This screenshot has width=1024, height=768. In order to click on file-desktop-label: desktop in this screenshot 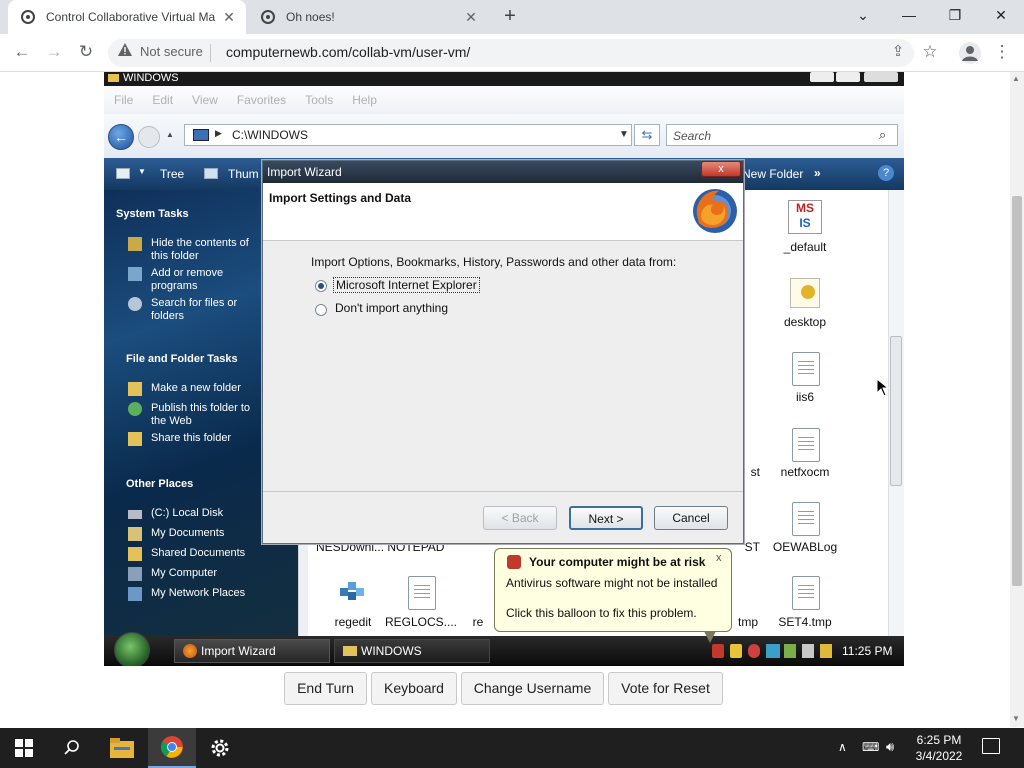, I will do `click(805, 322)`.